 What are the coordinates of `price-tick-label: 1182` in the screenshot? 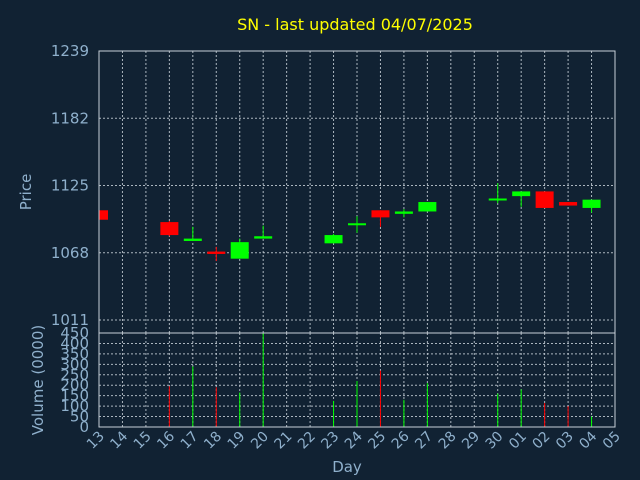 It's located at (70, 118).